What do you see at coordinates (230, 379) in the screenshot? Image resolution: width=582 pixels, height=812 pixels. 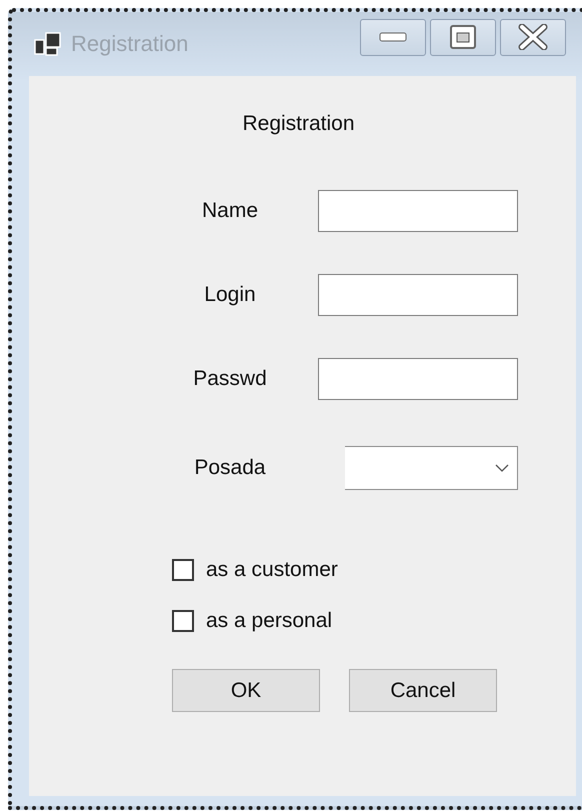 I see `field-label: Passwd` at bounding box center [230, 379].